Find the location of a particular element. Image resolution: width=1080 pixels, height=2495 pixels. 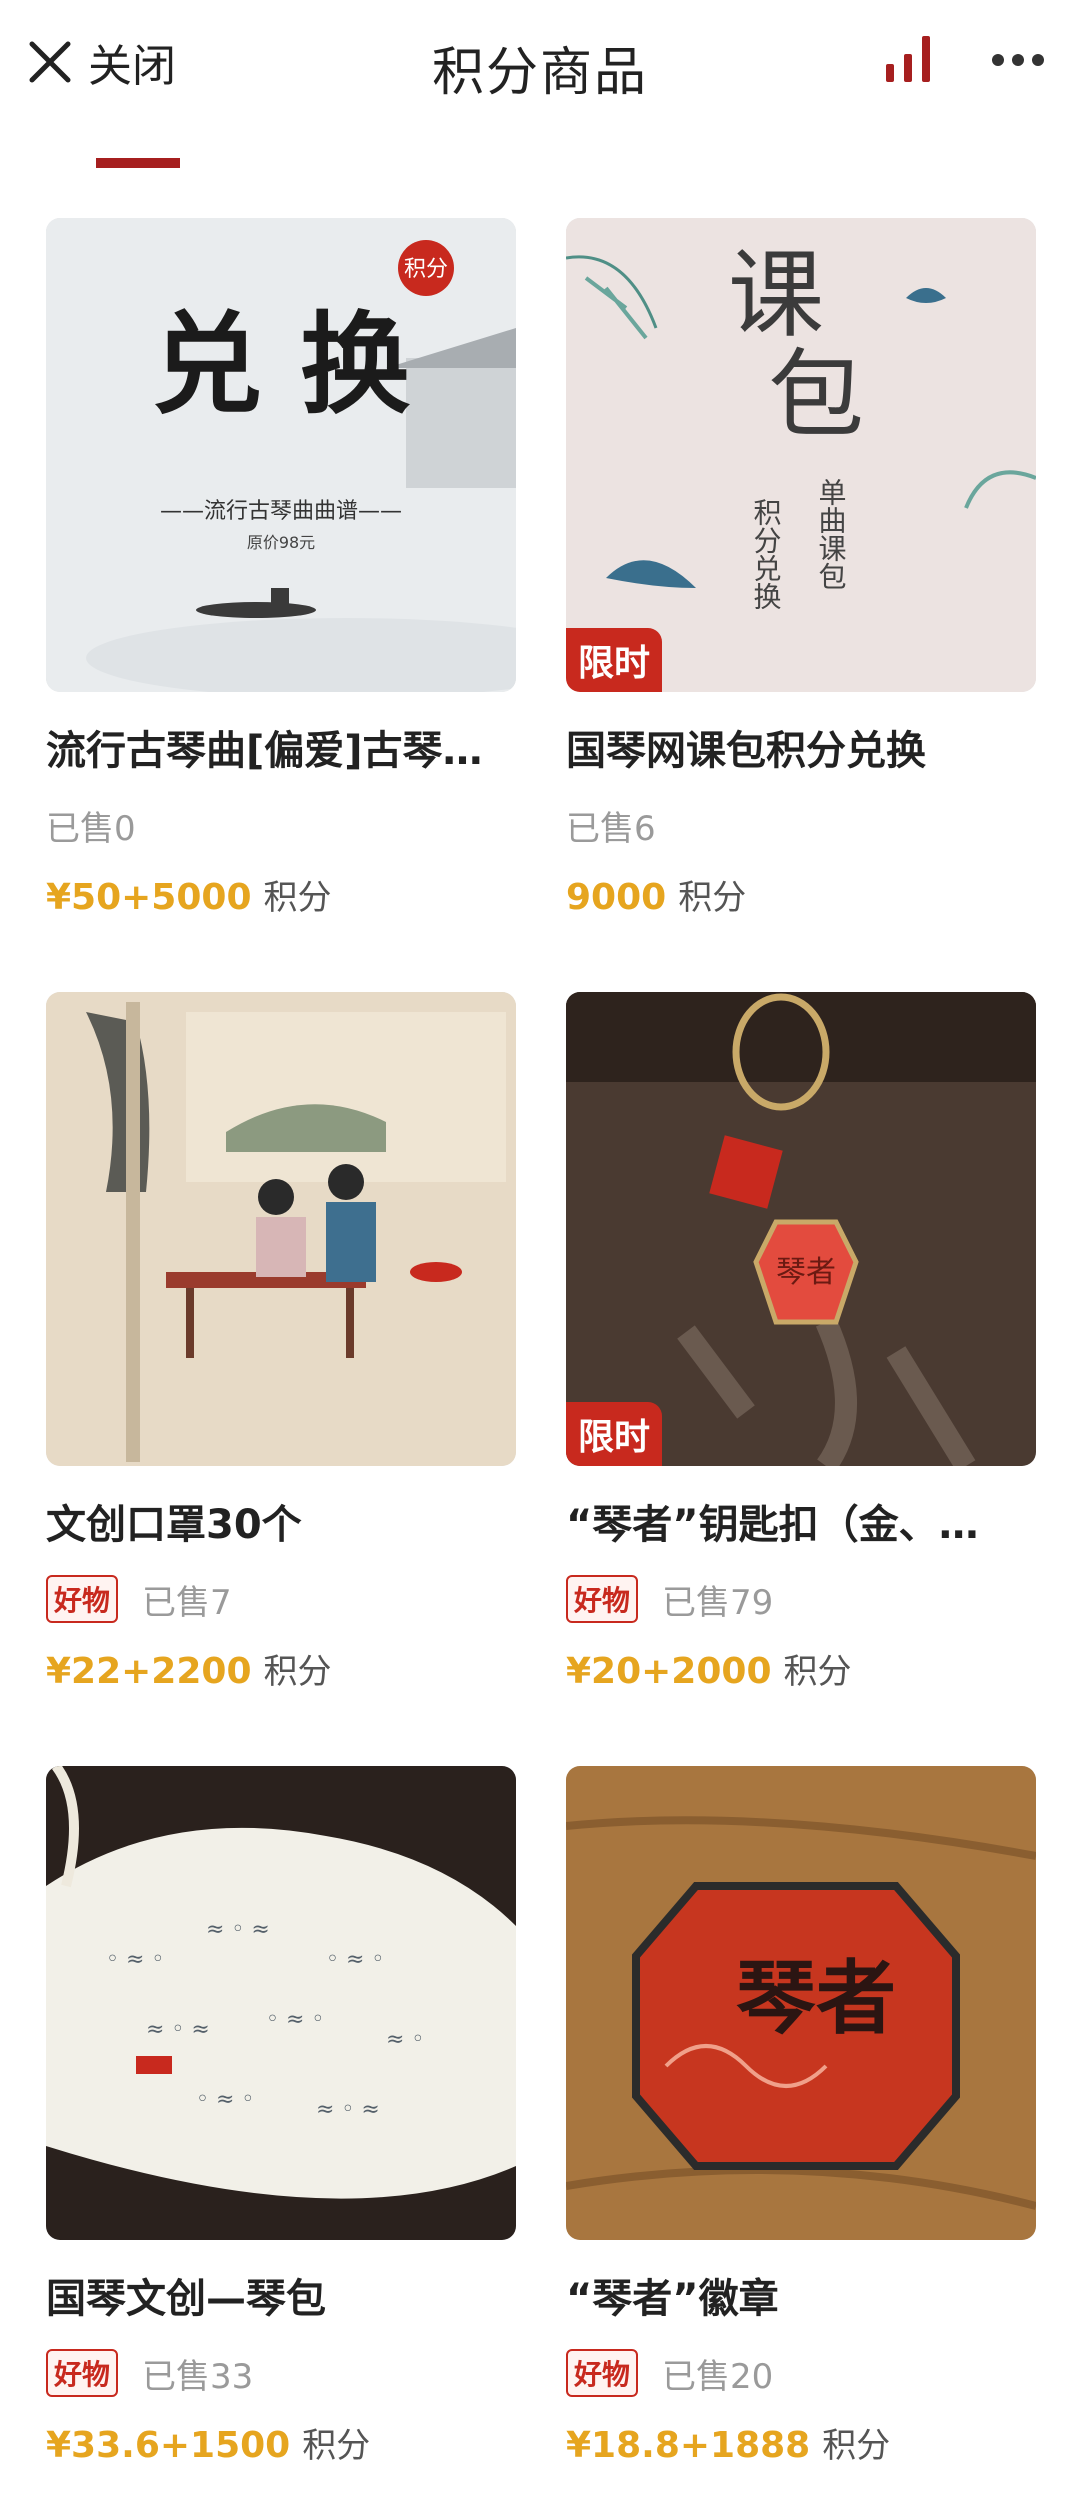

price-row: ¥33.6+1500 积分 is located at coordinates (208, 2442).